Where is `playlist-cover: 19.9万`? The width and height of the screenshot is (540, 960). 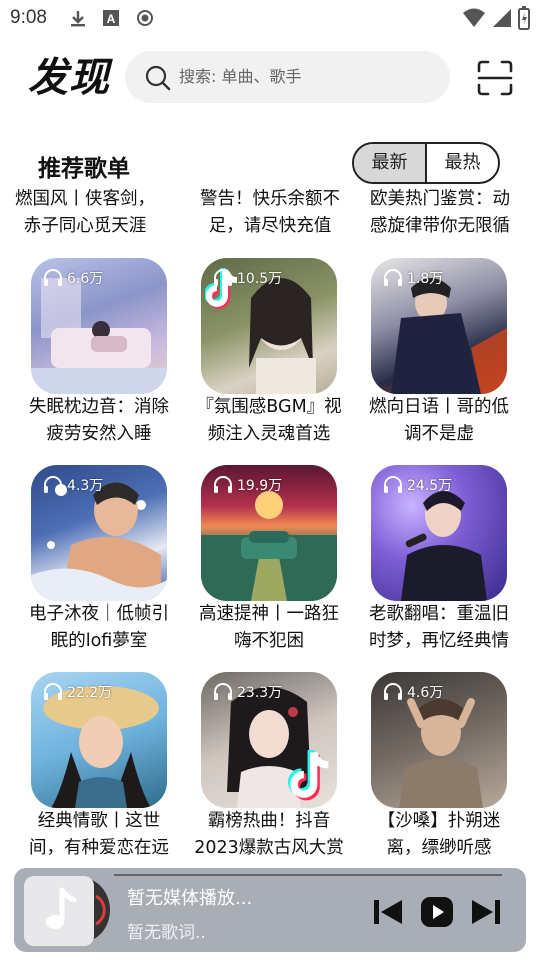
playlist-cover: 19.9万 is located at coordinates (269, 533).